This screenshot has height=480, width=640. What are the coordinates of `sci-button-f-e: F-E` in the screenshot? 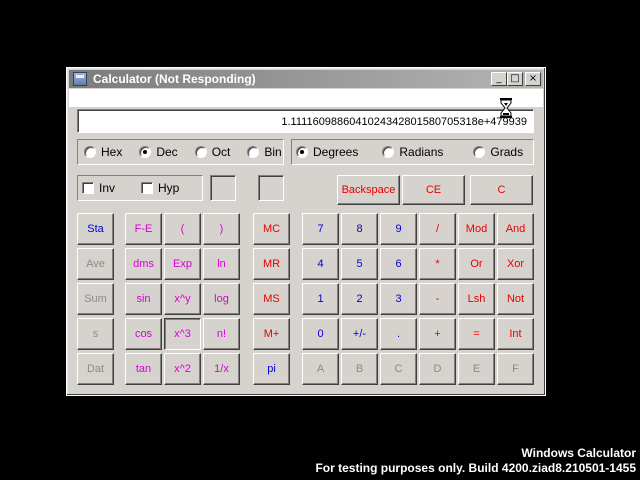 It's located at (143, 229).